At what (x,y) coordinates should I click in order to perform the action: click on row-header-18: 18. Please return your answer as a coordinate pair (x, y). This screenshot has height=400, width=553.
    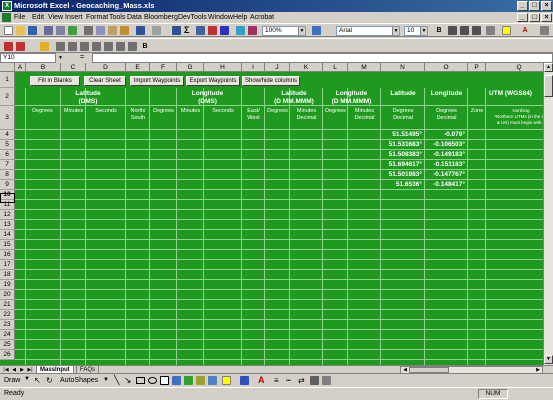
    Looking at the image, I should click on (7, 275).